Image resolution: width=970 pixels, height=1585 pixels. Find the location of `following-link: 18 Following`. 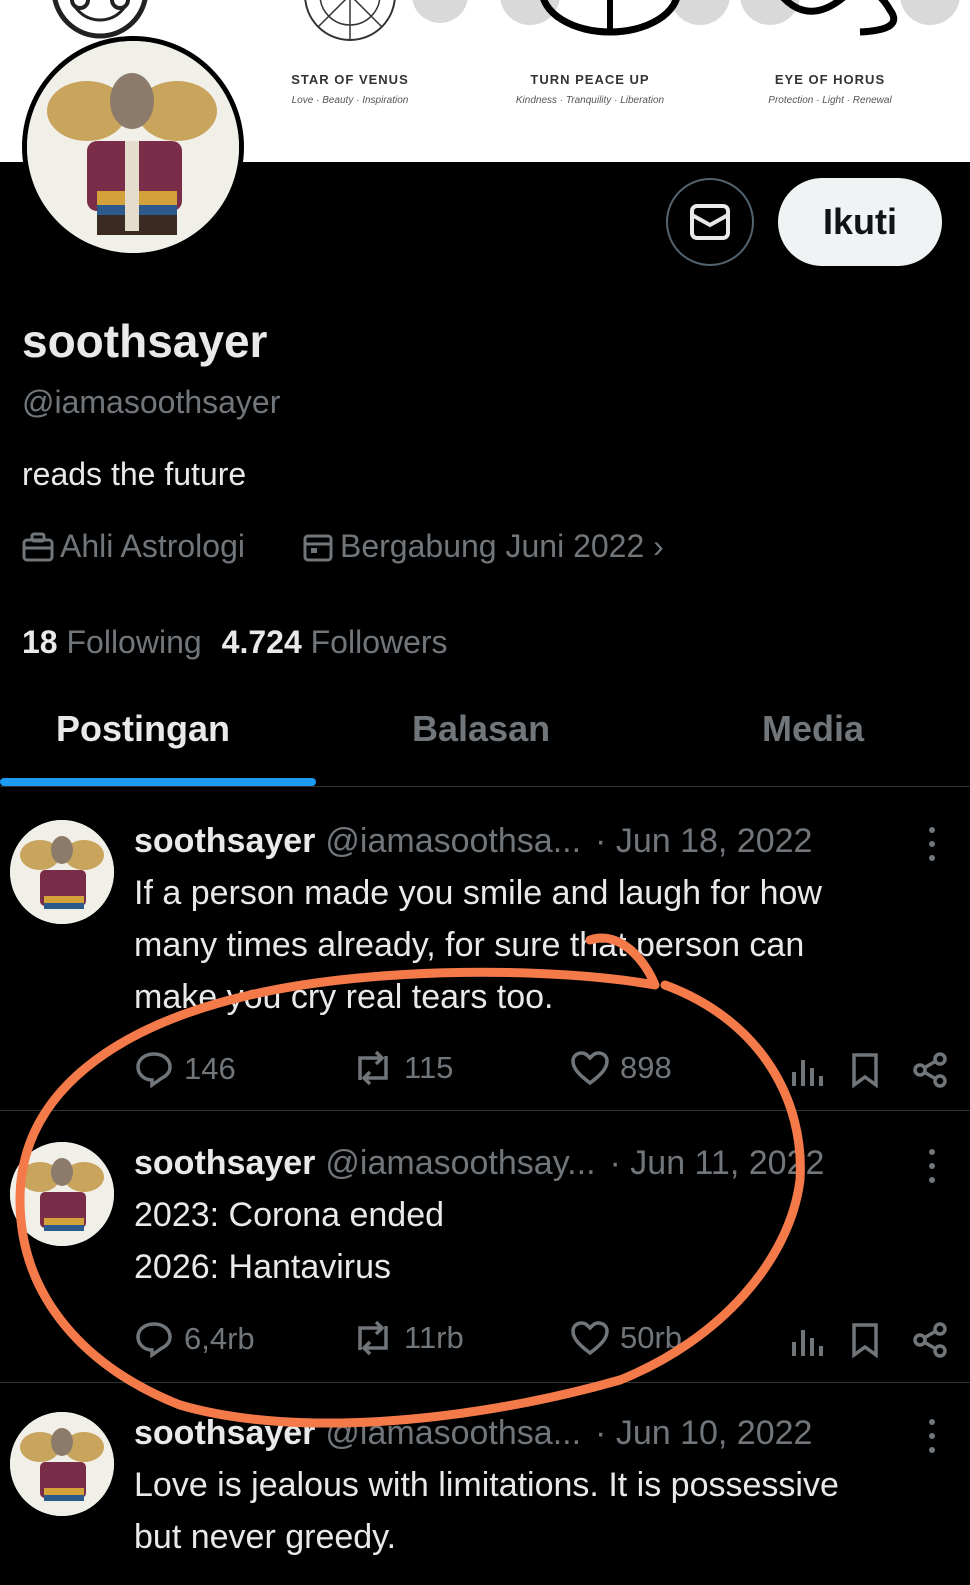

following-link: 18 Following is located at coordinates (112, 642).